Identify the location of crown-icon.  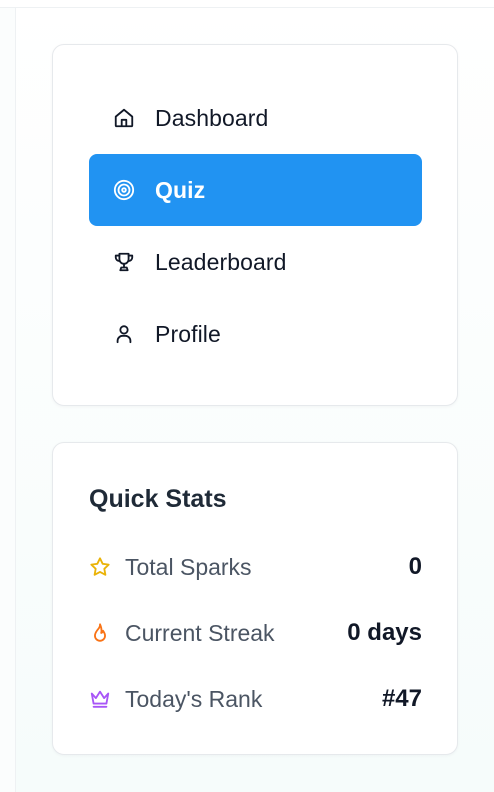
(100, 699).